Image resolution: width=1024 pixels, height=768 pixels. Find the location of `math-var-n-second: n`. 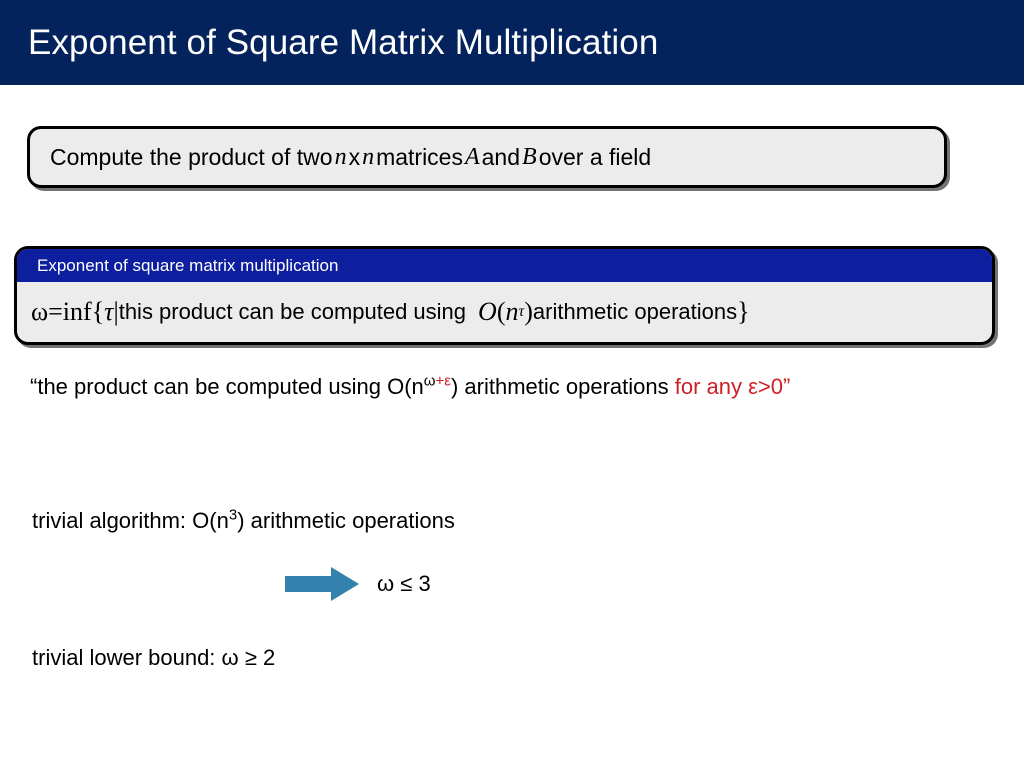

math-var-n-second: n is located at coordinates (368, 156).